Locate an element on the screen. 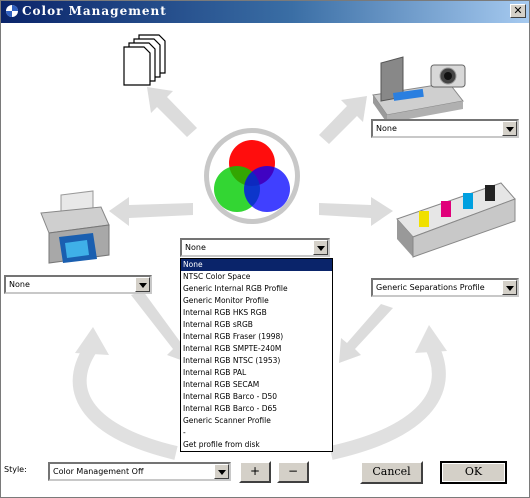 The width and height of the screenshot is (530, 498). dropdown-option: Internal RGB SMPTE-240M is located at coordinates (256, 349).